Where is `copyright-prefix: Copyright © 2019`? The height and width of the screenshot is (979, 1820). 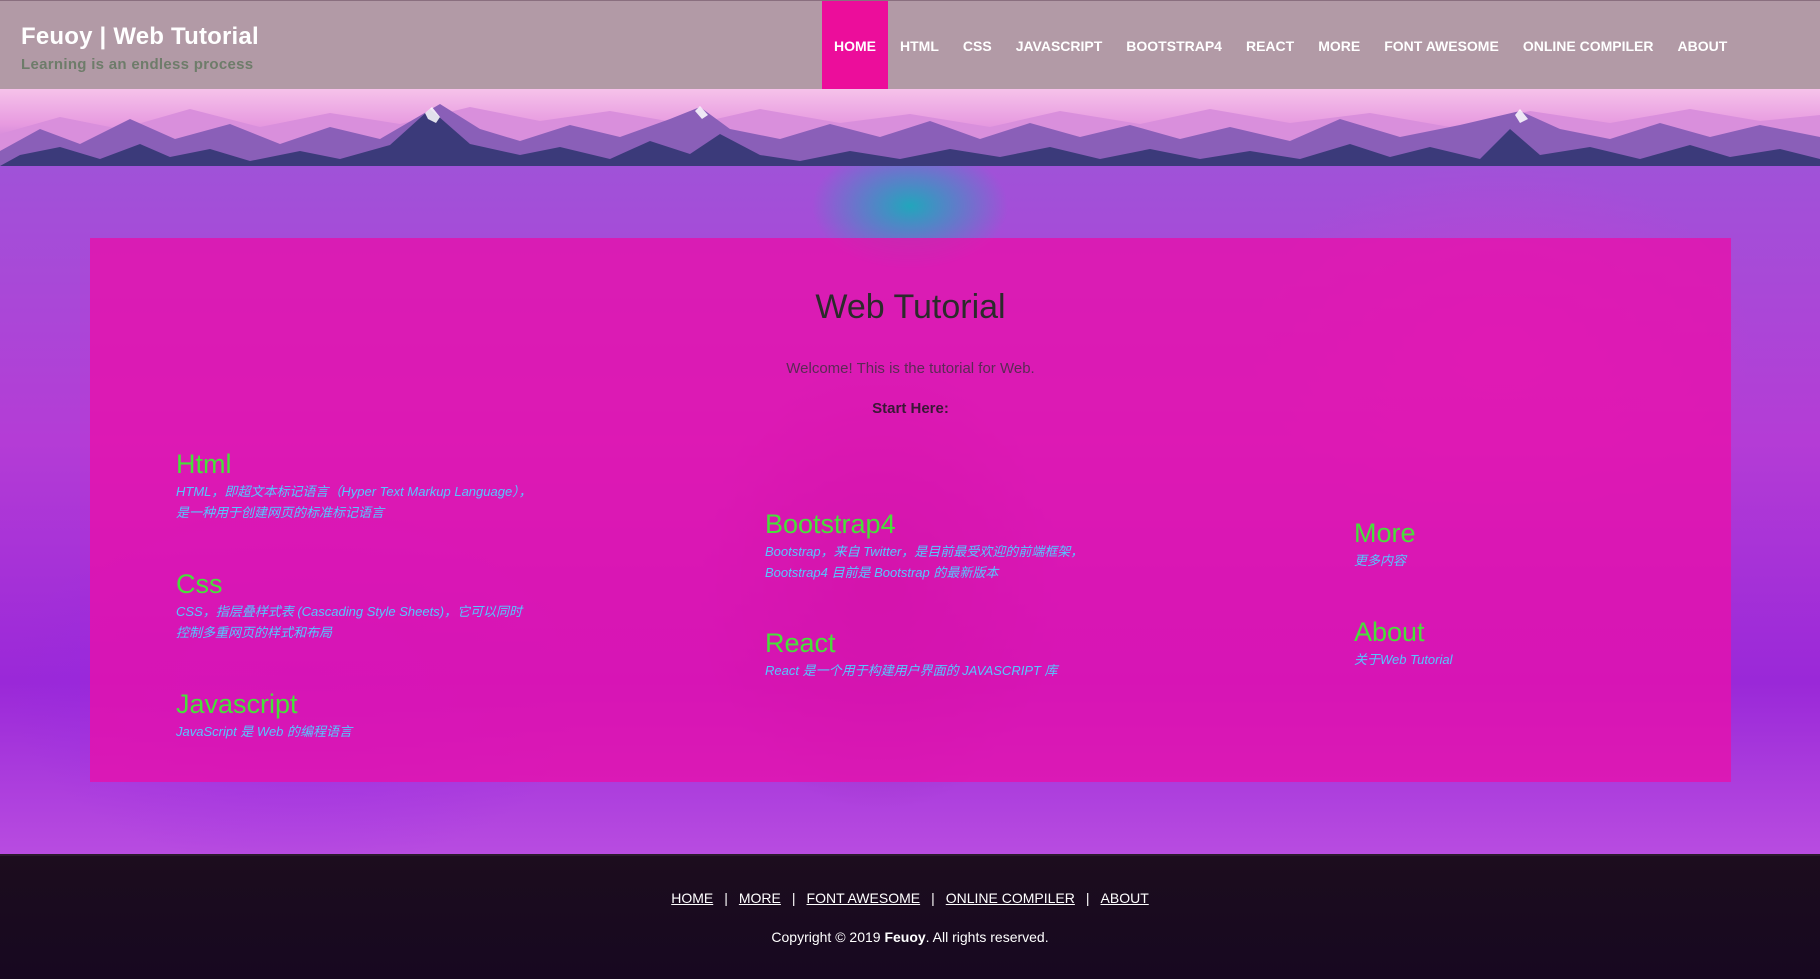
copyright-prefix: Copyright © 2019 is located at coordinates (828, 937).